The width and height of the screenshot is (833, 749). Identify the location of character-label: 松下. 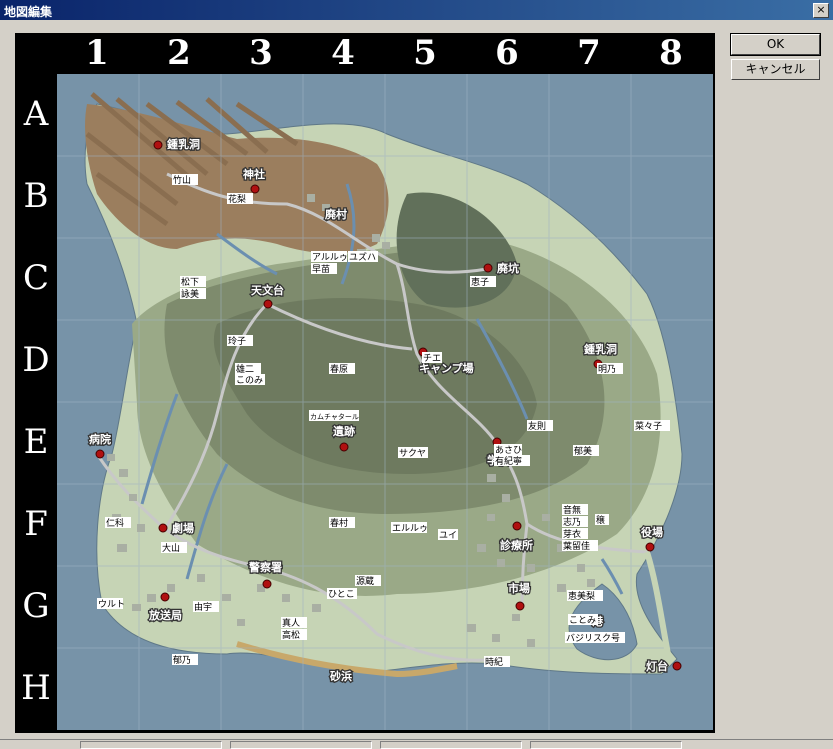
(190, 282).